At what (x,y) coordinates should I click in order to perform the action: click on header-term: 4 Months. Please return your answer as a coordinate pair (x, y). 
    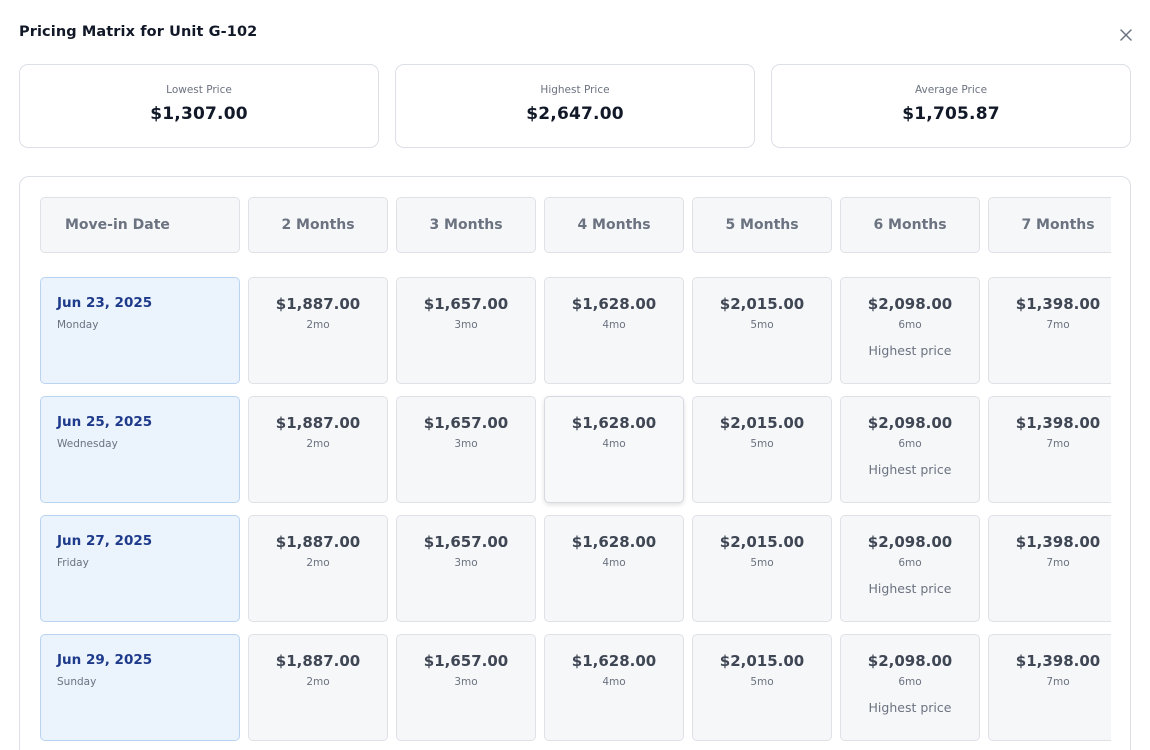
    Looking at the image, I should click on (614, 225).